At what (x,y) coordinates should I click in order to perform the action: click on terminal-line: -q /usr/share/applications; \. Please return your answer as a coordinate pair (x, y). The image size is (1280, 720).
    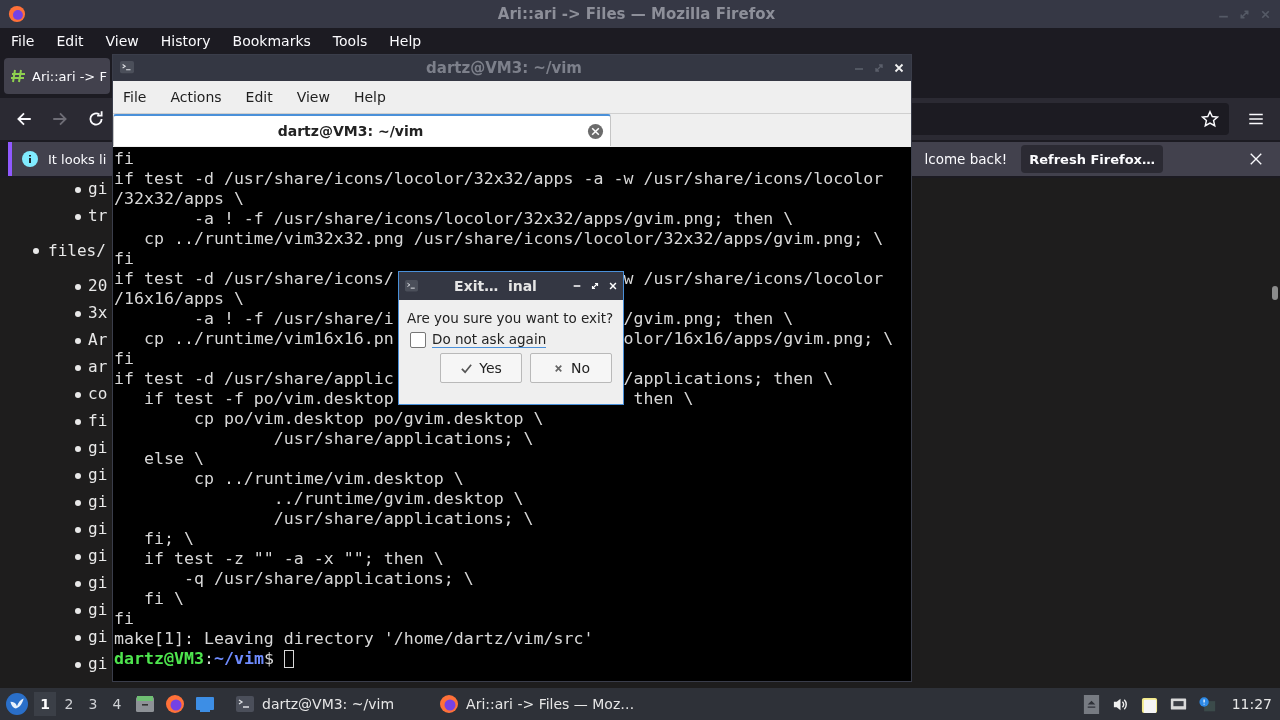
    Looking at the image, I should click on (328, 579).